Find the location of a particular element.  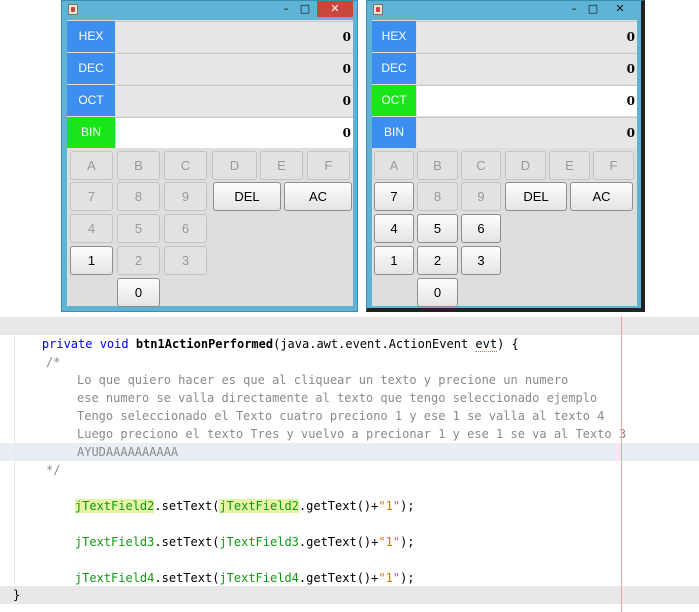

comment-open-line: /* is located at coordinates (349, 362).